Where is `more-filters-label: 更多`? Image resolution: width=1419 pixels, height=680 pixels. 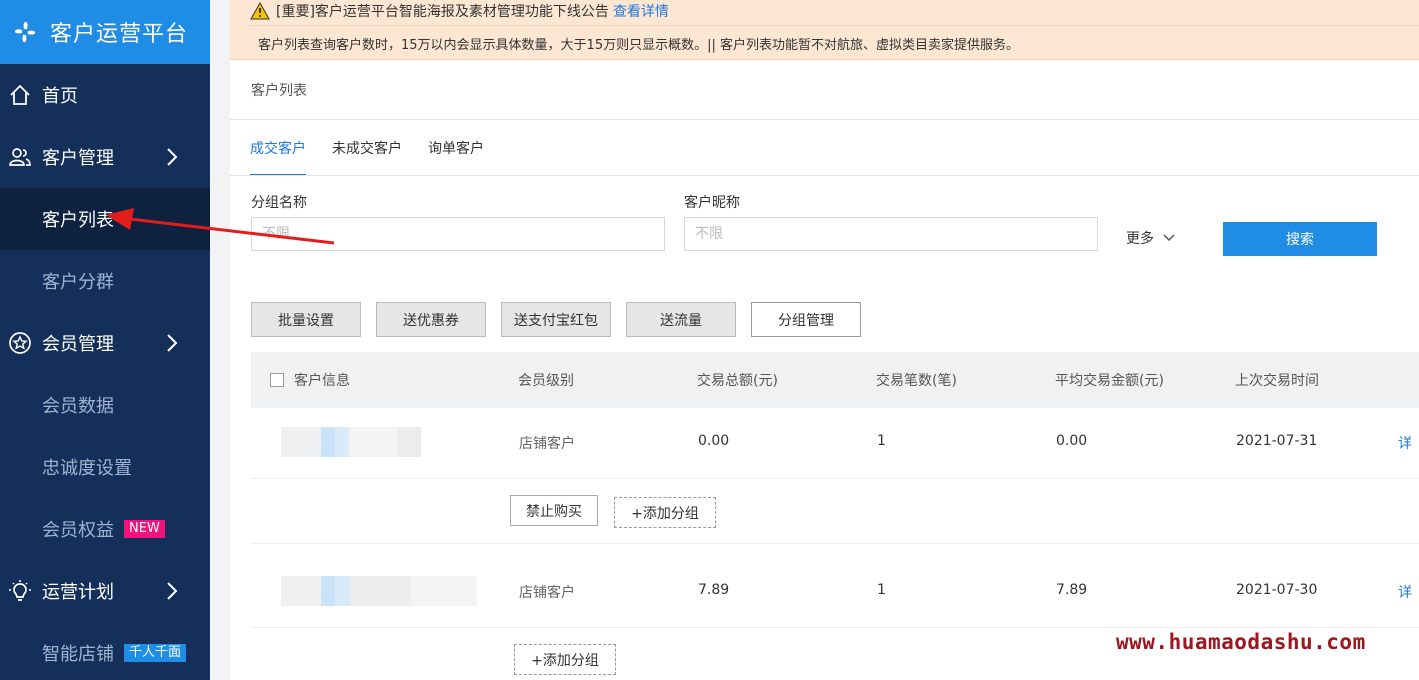 more-filters-label: 更多 is located at coordinates (1140, 239).